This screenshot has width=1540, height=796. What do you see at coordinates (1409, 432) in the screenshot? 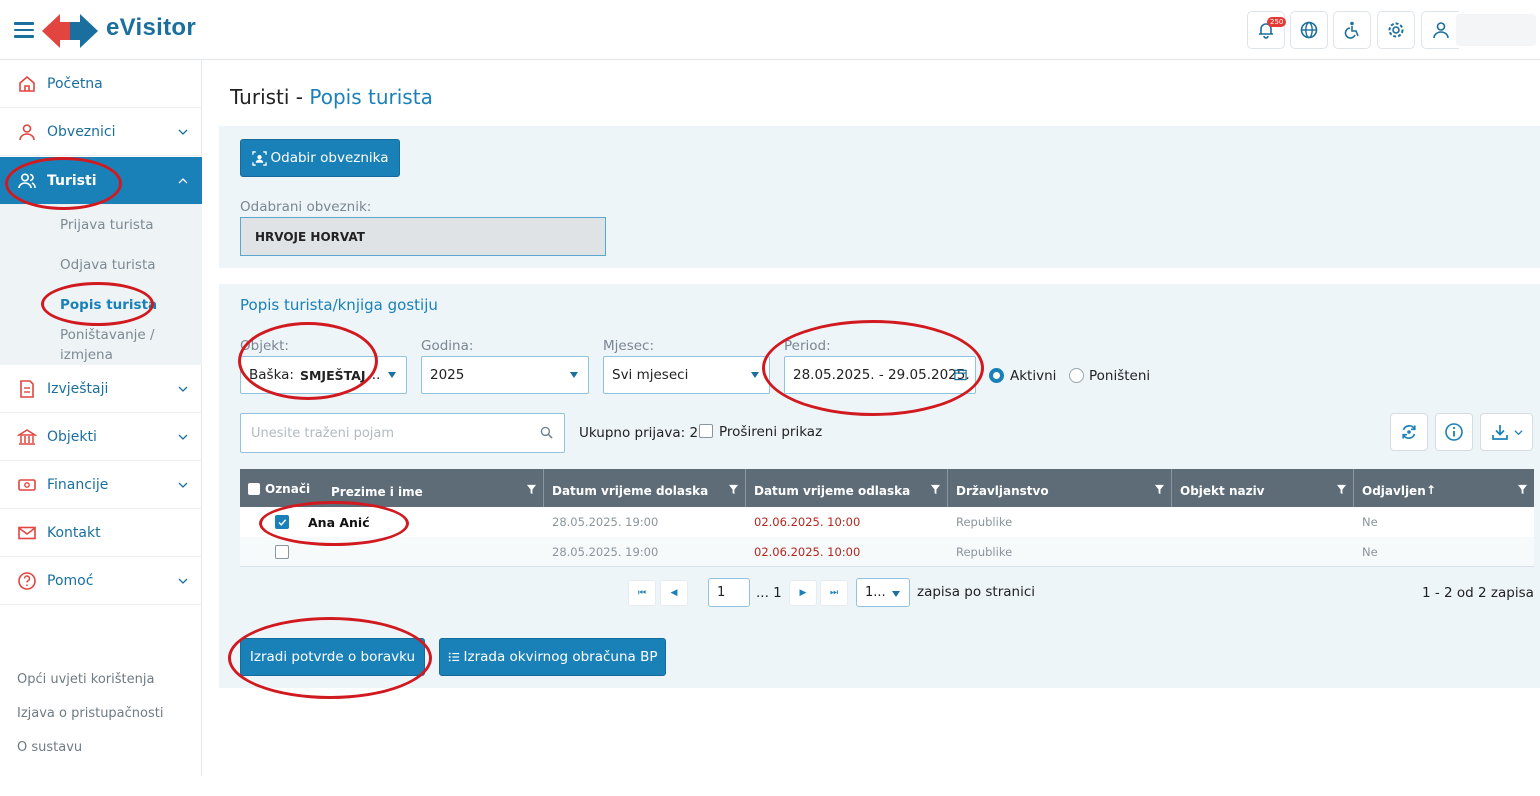
I see `refresh-button` at bounding box center [1409, 432].